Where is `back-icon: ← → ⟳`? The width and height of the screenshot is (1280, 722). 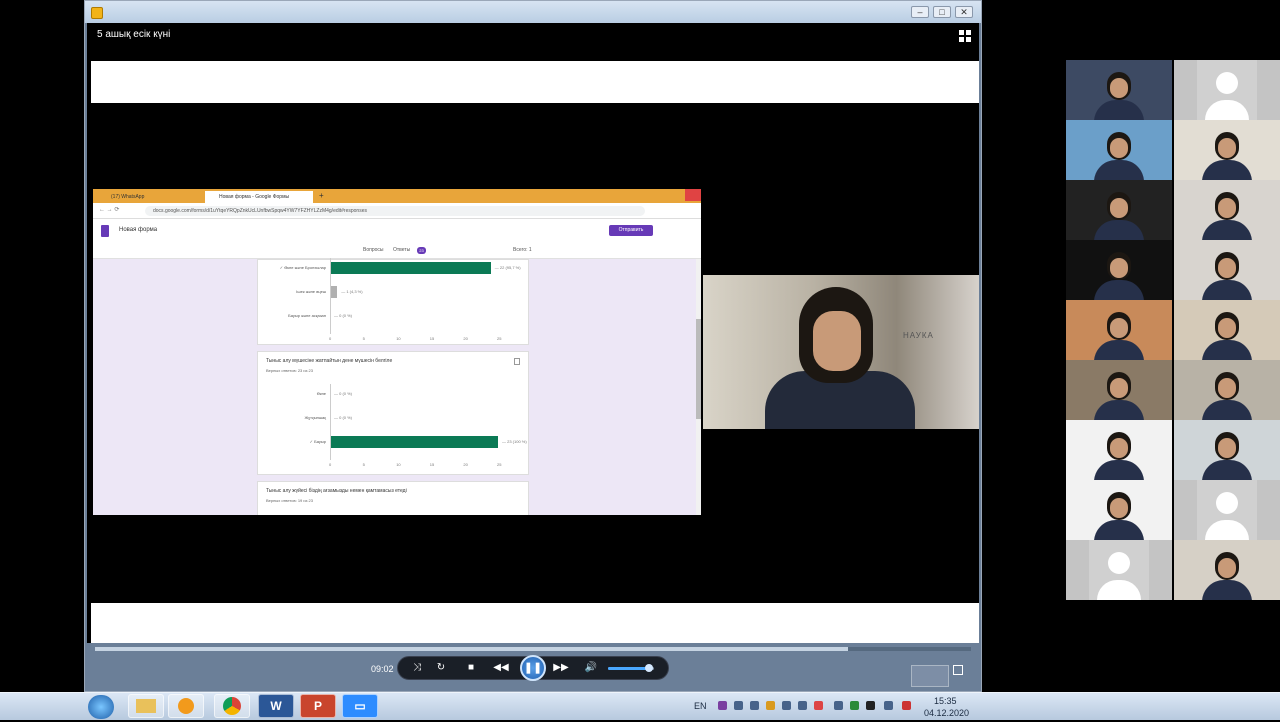
back-icon: ← → ⟳ is located at coordinates (109, 209).